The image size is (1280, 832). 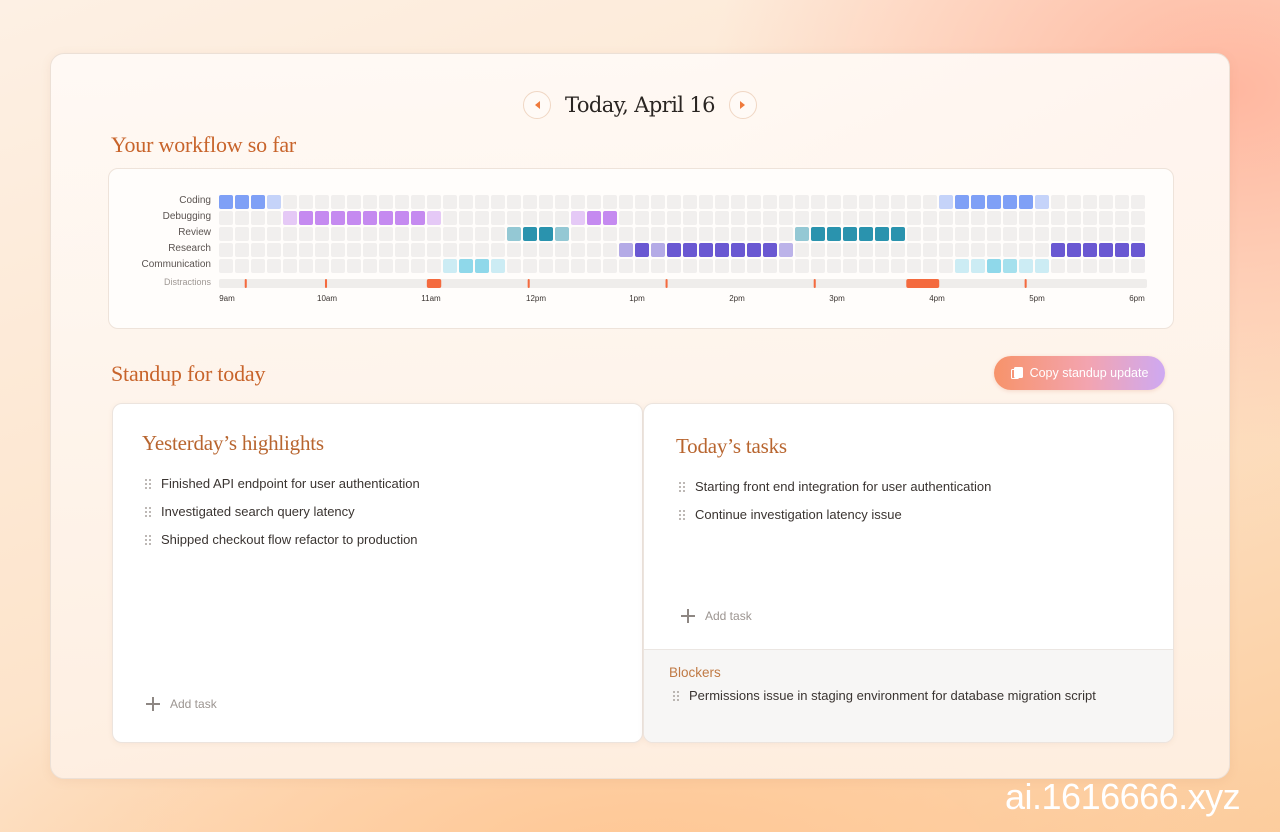 What do you see at coordinates (731, 446) in the screenshot?
I see `today-title: Today’s tasks` at bounding box center [731, 446].